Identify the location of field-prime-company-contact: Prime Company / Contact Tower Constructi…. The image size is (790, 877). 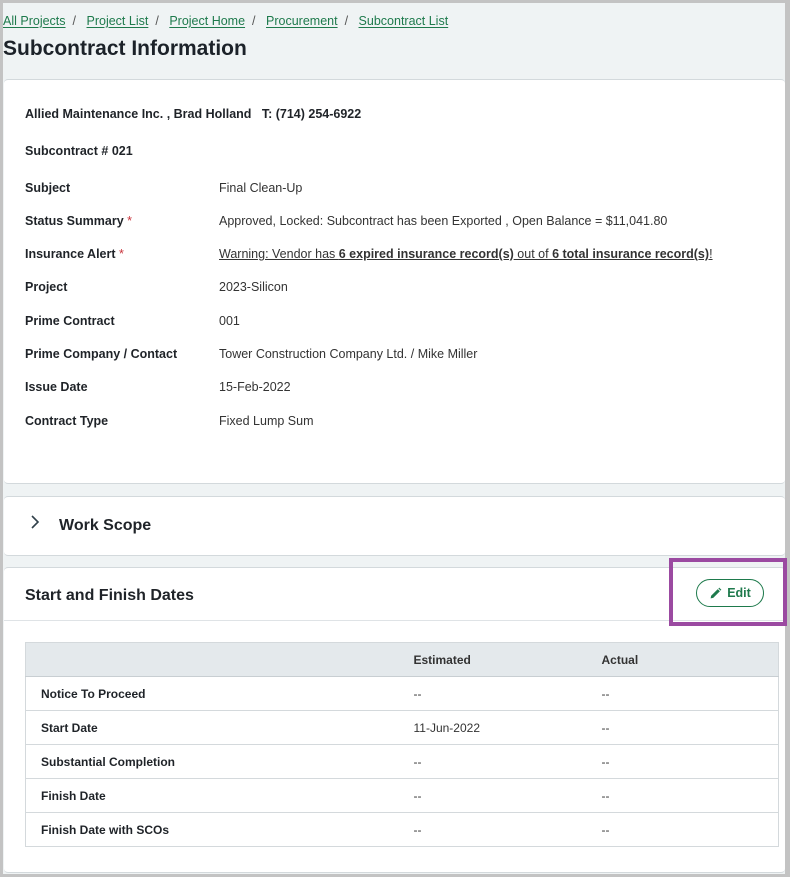
(251, 354).